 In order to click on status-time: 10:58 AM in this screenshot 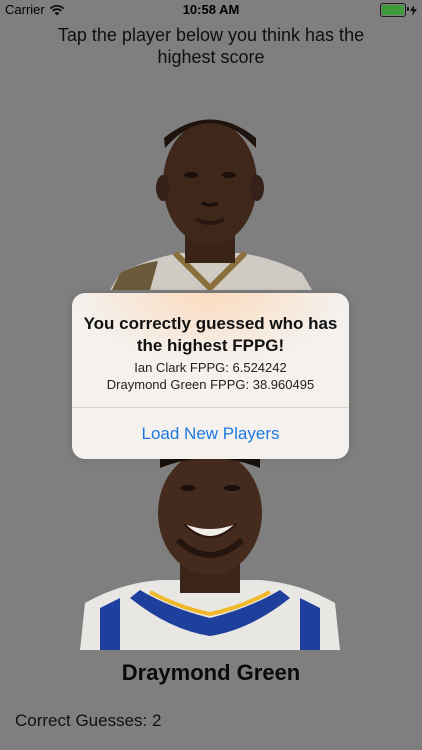, I will do `click(211, 9)`.